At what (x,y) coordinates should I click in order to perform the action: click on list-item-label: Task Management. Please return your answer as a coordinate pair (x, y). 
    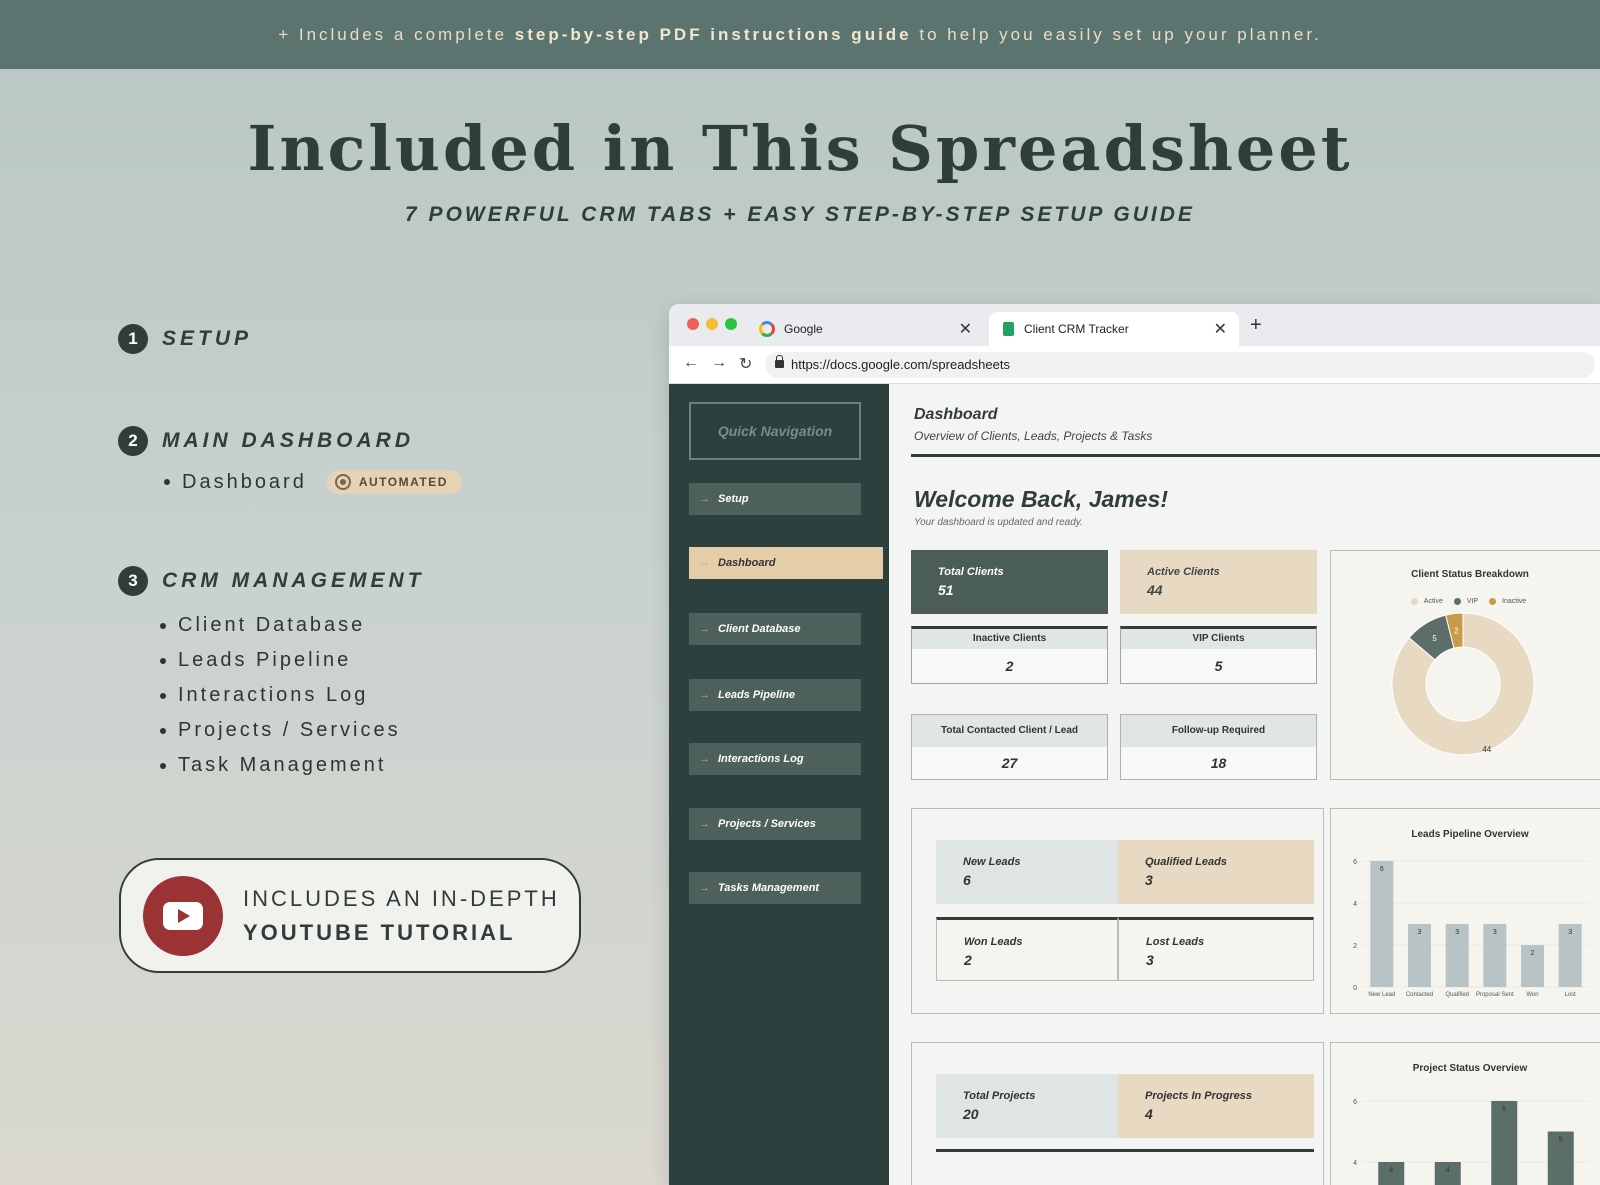
    Looking at the image, I should click on (282, 765).